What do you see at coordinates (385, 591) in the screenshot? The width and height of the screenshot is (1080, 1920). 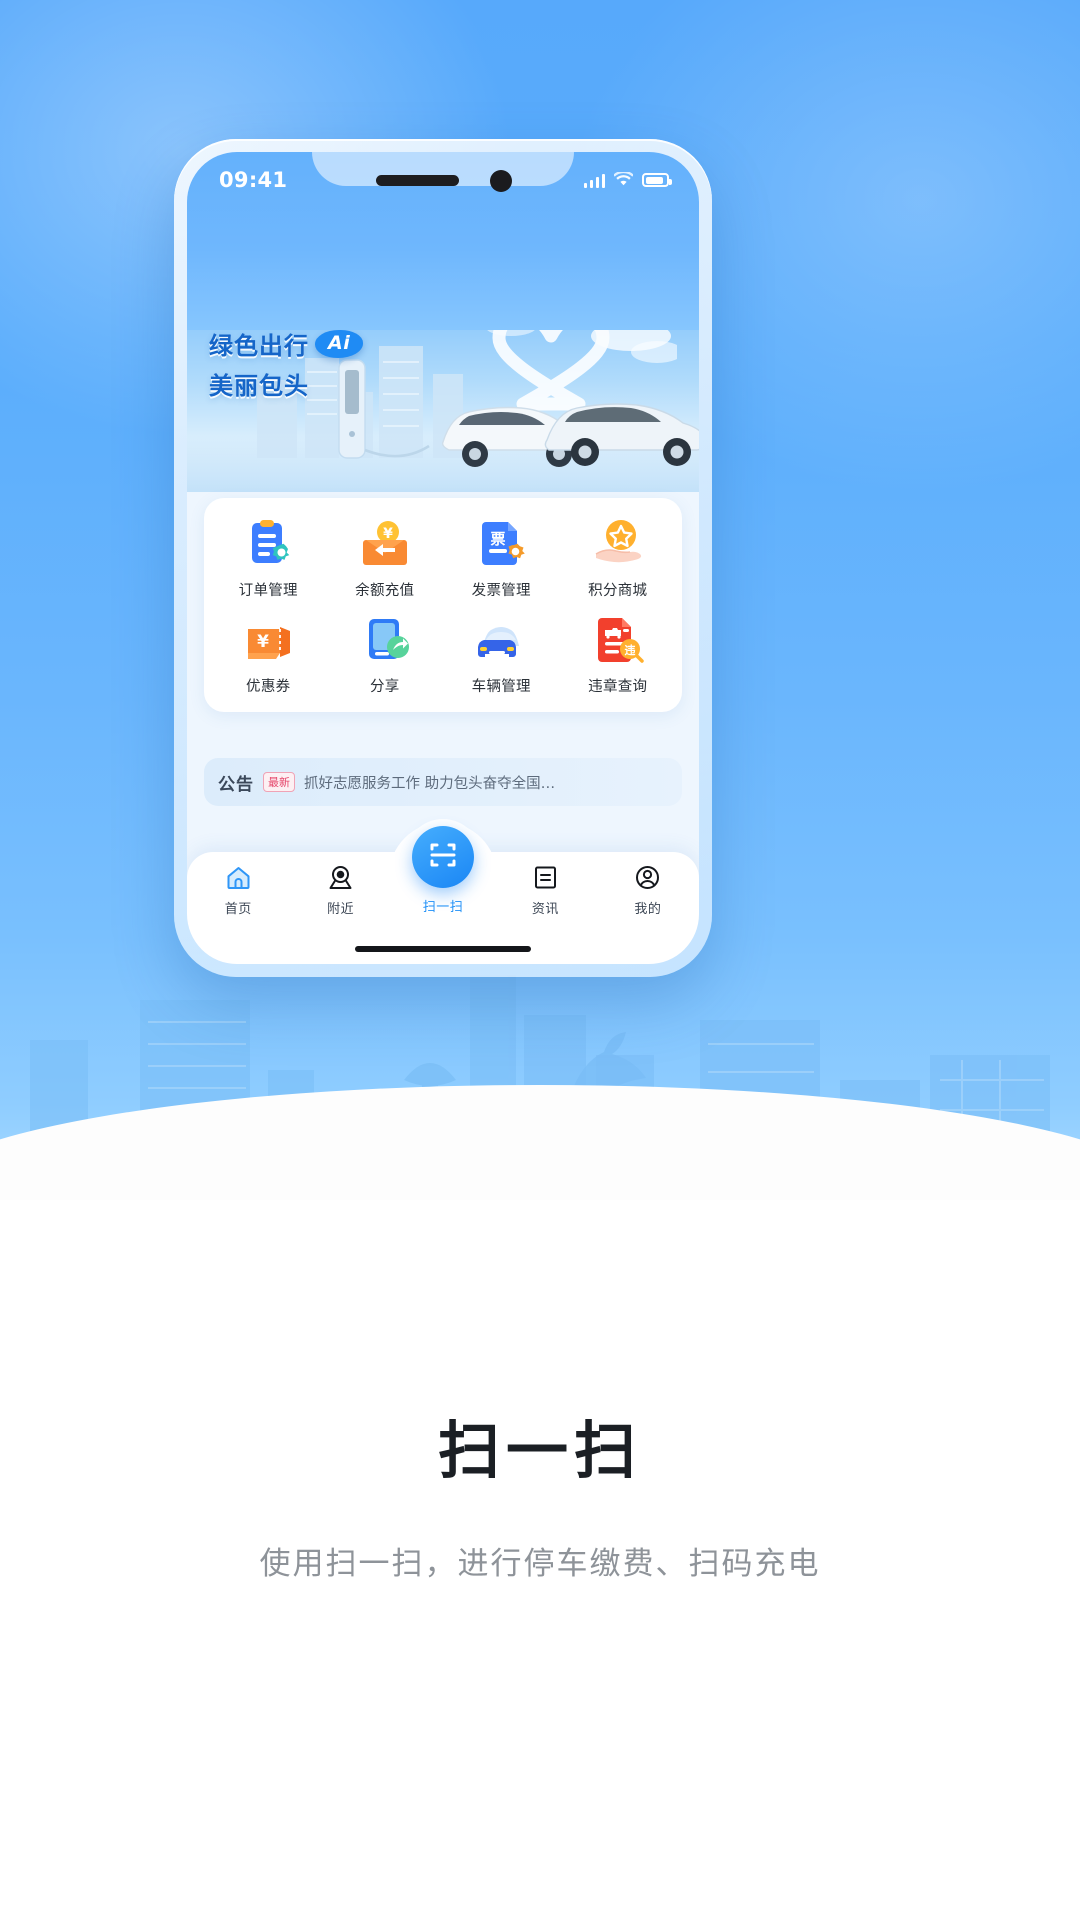 I see `grid-item-label: 余额充值` at bounding box center [385, 591].